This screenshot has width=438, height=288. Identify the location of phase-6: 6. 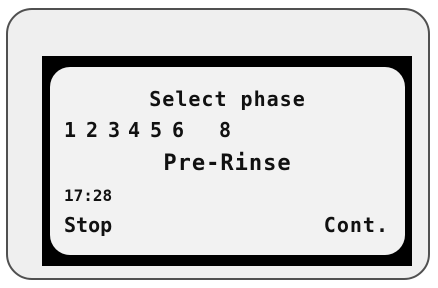
(178, 130).